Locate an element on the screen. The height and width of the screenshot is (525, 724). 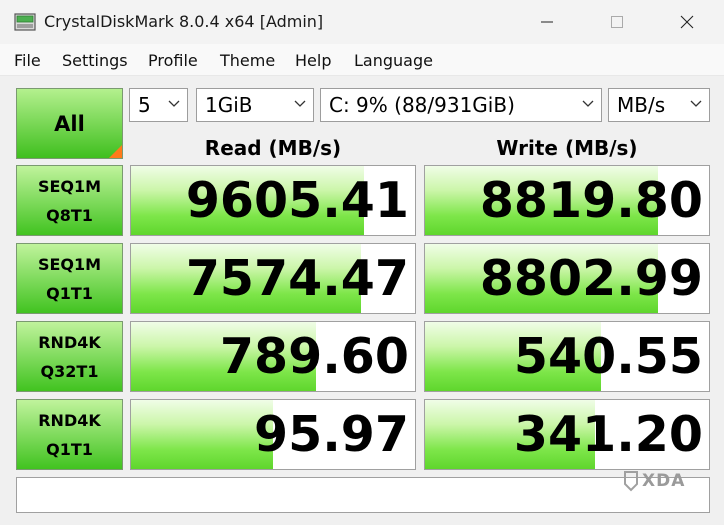
test-button-rnd4k-q32t1: RND4K Q32T1 is located at coordinates (69, 356).